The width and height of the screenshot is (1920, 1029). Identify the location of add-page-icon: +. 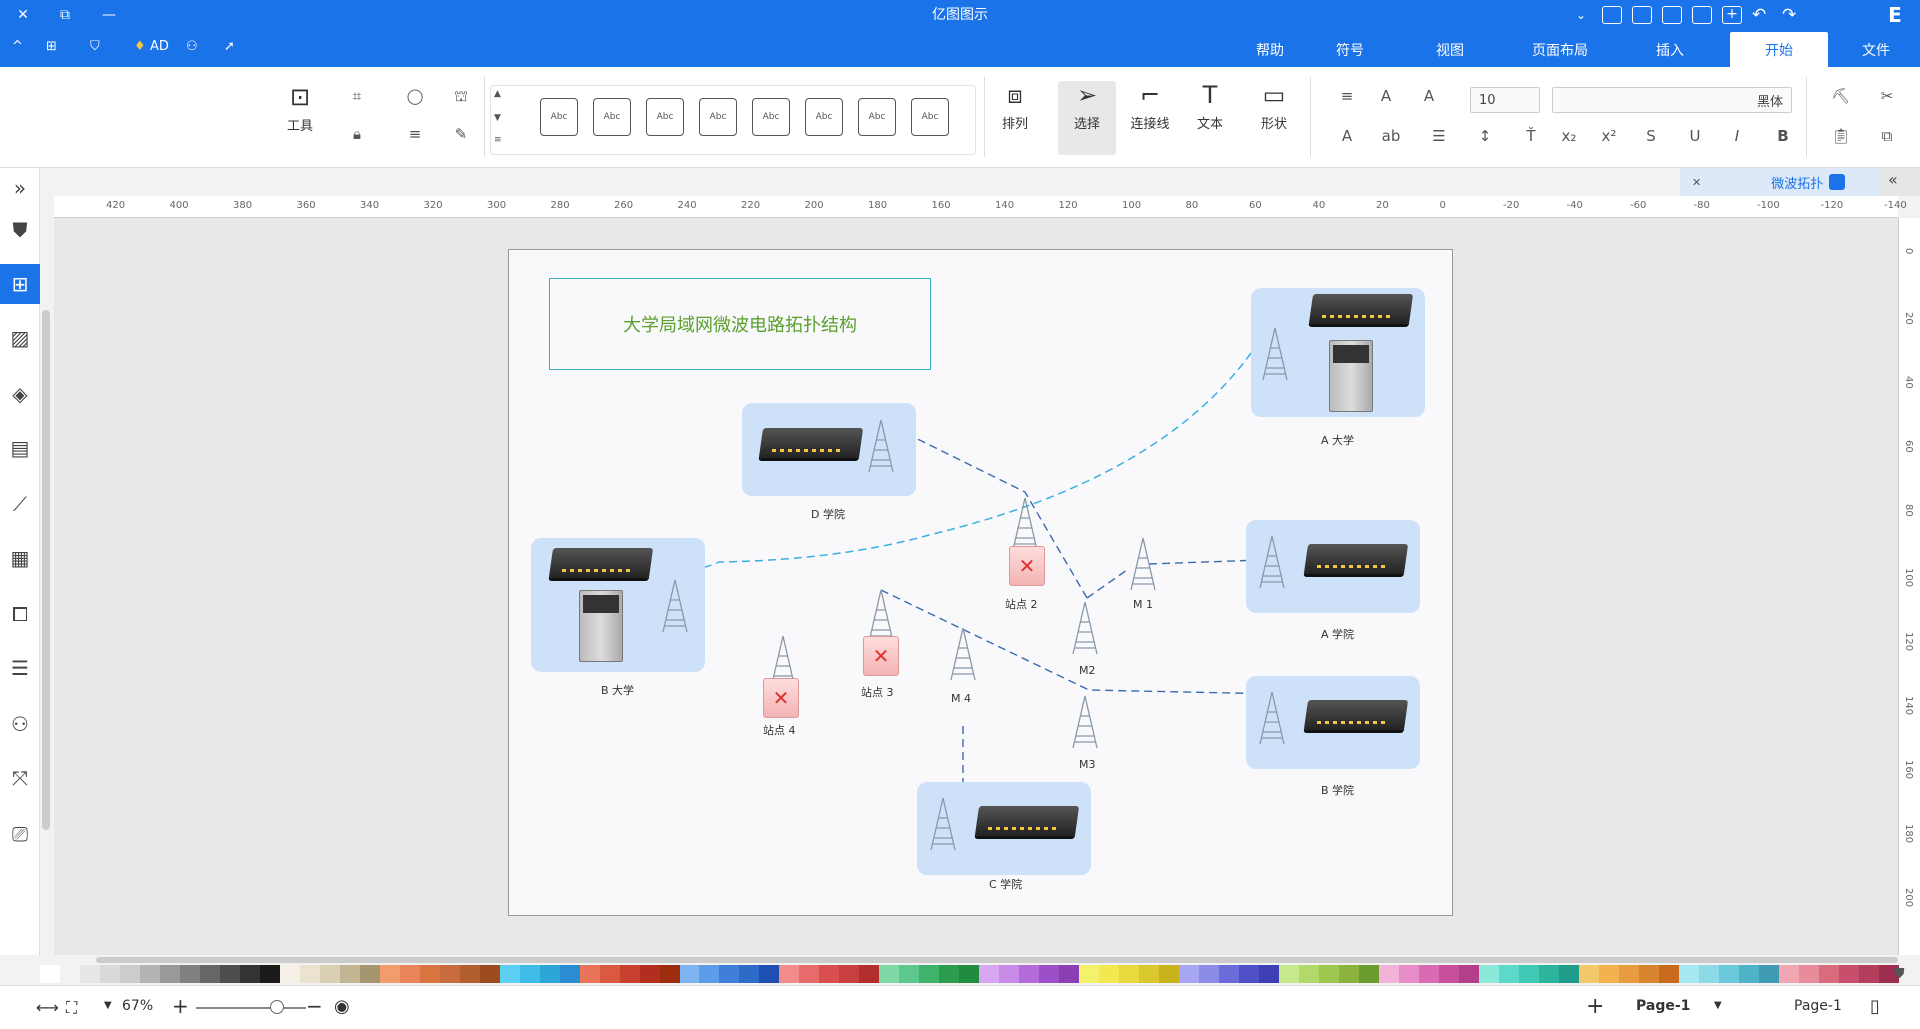
(1595, 1006).